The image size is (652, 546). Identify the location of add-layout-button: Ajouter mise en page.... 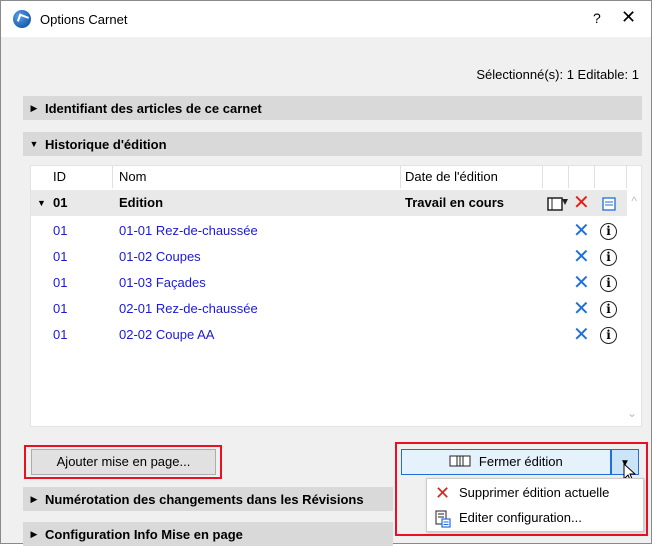
(123, 462).